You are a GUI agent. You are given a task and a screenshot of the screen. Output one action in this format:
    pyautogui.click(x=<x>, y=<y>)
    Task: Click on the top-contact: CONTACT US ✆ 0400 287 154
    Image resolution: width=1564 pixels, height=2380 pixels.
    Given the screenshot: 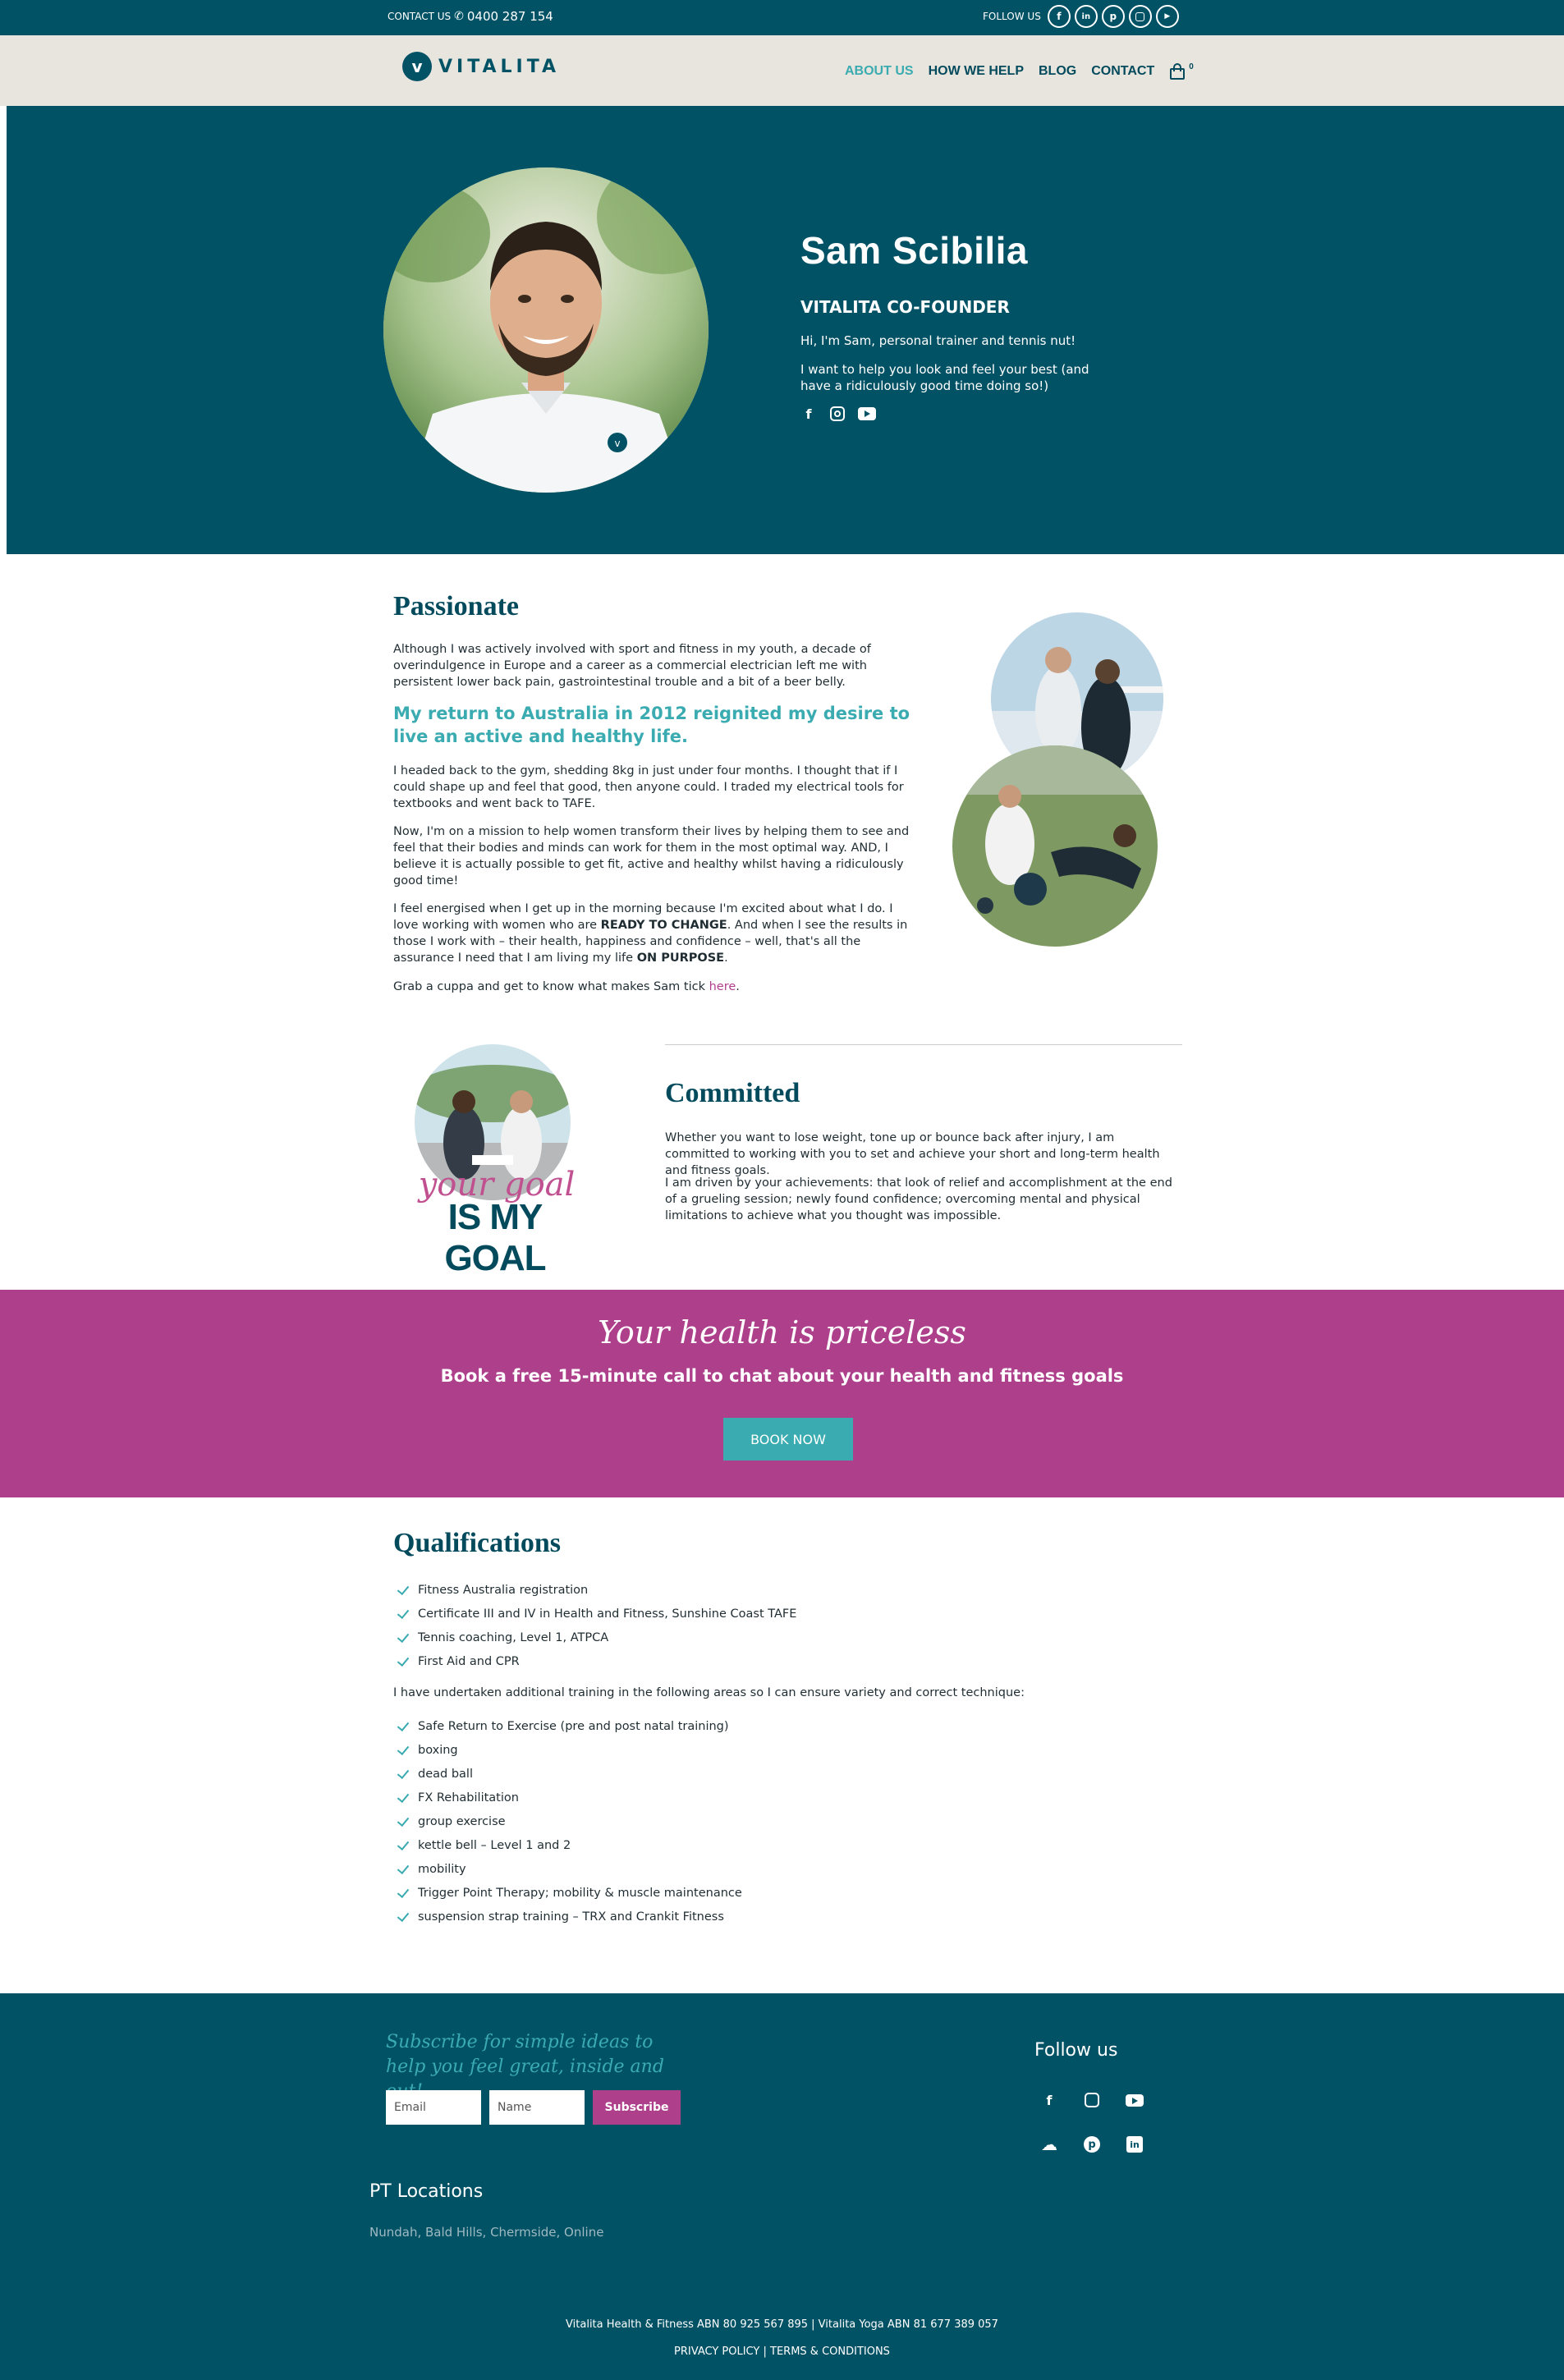 What is the action you would take?
    pyautogui.click(x=470, y=16)
    